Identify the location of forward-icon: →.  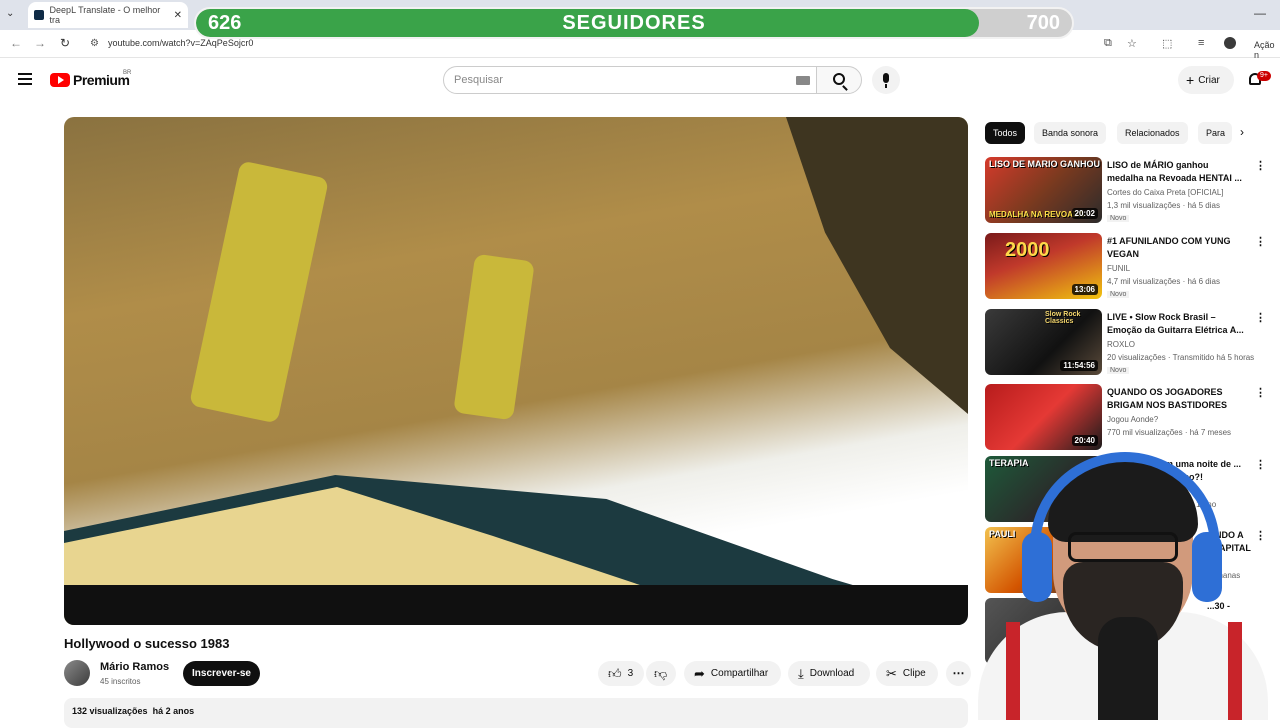
(40, 43).